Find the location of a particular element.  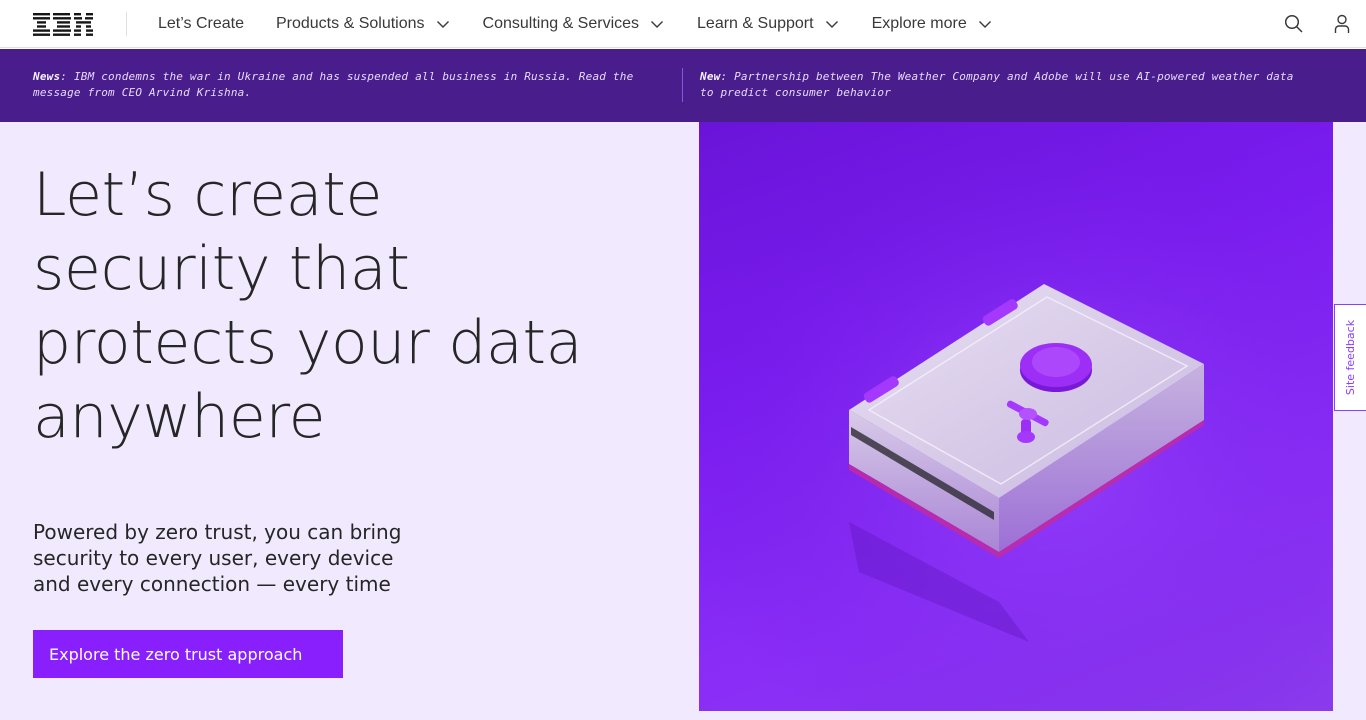

nav-item-explore-more: Explore more is located at coordinates (932, 24).